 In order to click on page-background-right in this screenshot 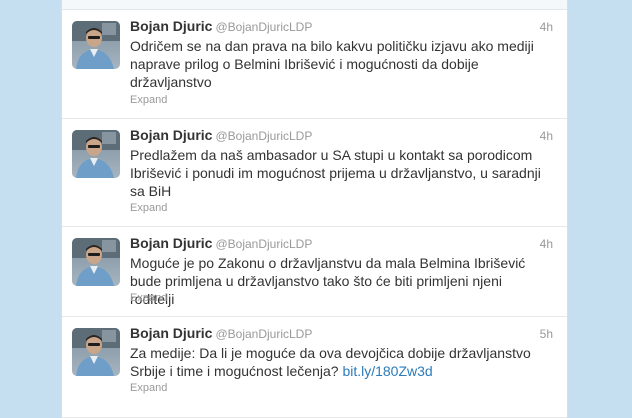, I will do `click(599, 209)`.